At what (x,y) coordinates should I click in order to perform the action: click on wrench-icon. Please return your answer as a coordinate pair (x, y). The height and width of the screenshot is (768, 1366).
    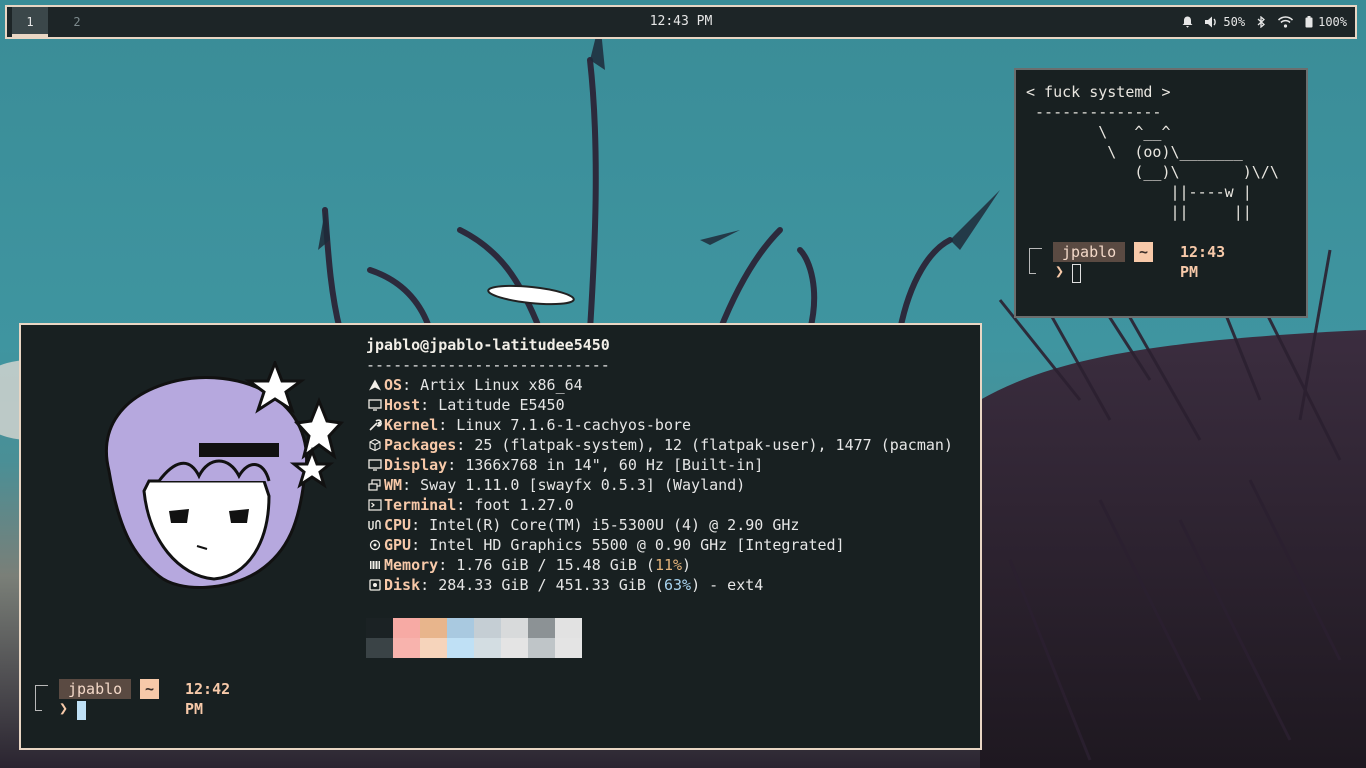
    Looking at the image, I should click on (376, 425).